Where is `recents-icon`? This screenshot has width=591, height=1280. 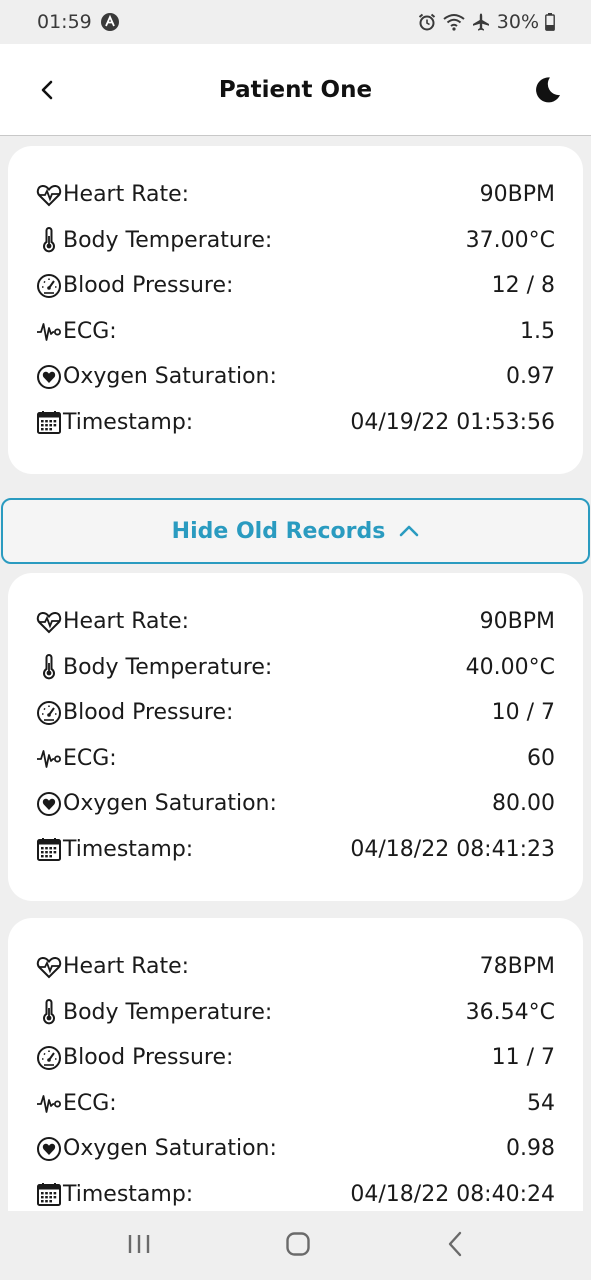 recents-icon is located at coordinates (139, 1243).